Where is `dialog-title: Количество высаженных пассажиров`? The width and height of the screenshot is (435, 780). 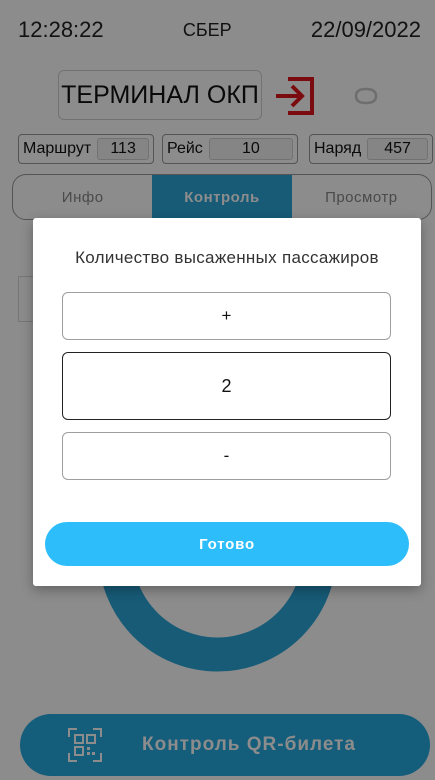
dialog-title: Количество высаженных пассажиров is located at coordinates (227, 257).